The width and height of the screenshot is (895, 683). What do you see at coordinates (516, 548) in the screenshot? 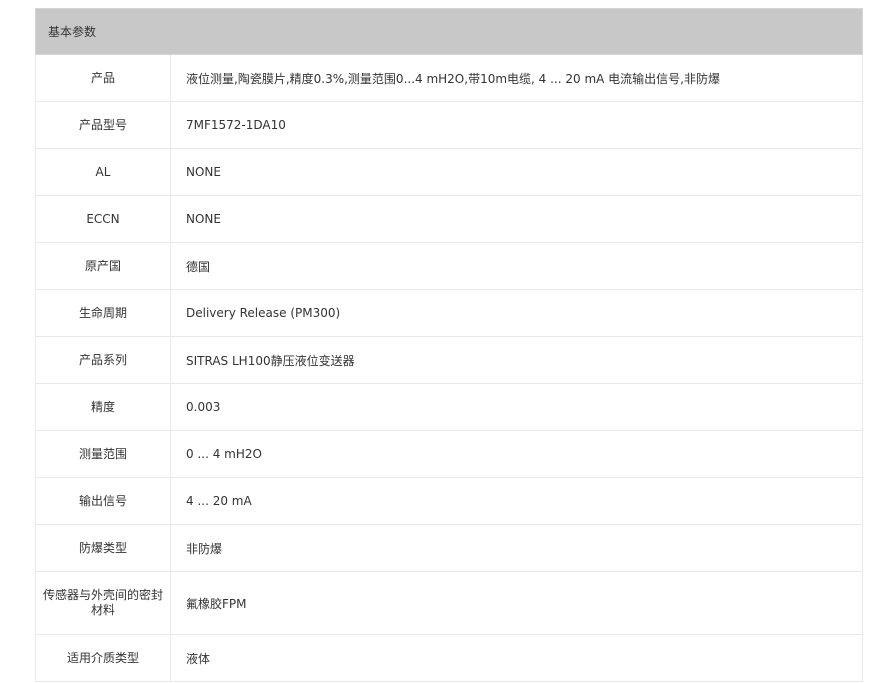
I see `row-value: 非防爆` at bounding box center [516, 548].